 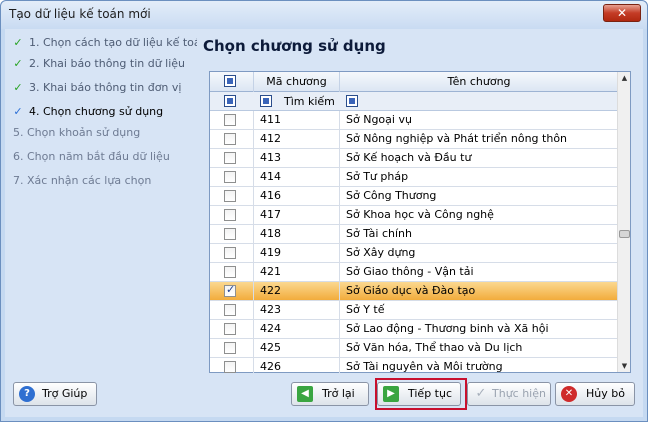 What do you see at coordinates (294, 46) in the screenshot?
I see `page-title: Chọn chương sử dụng` at bounding box center [294, 46].